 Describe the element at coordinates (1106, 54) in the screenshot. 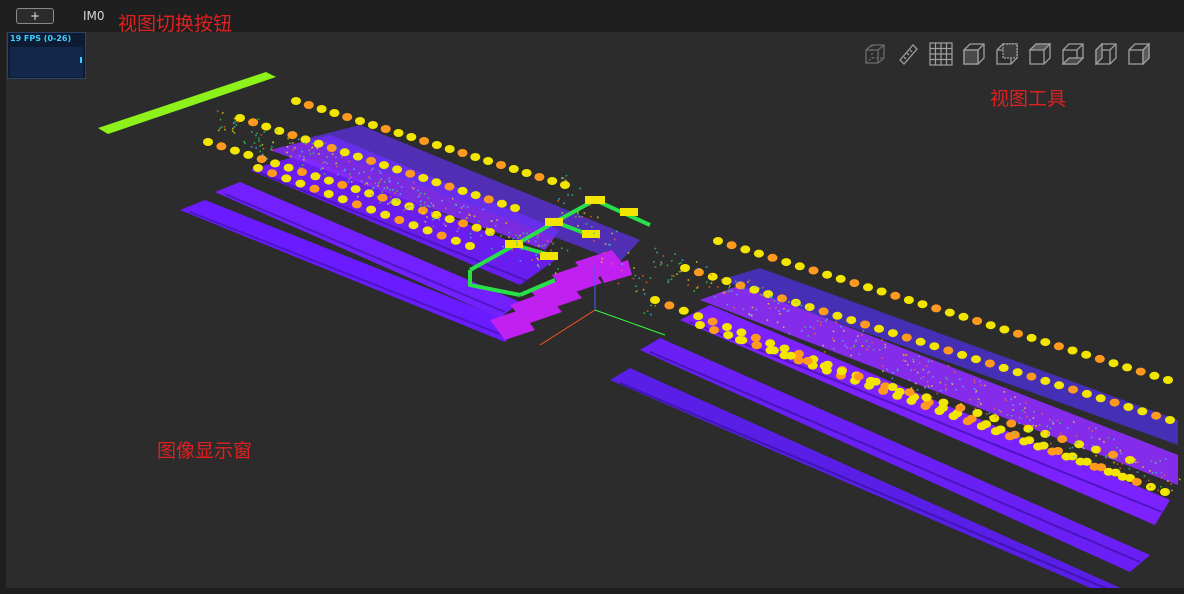

I see `cube-left-icon` at that location.